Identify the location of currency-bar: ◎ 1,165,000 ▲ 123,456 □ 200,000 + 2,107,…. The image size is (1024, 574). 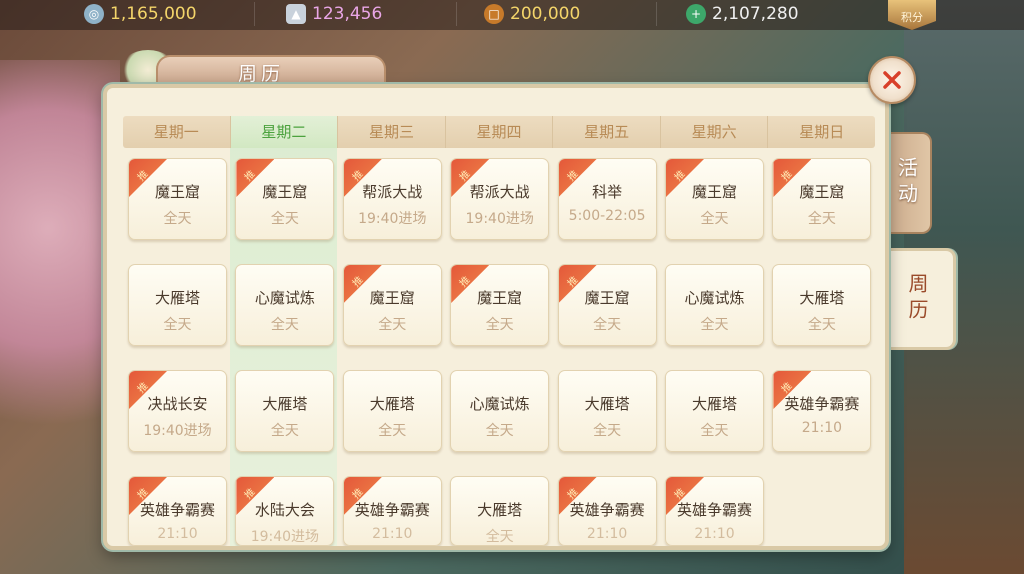
(512, 15).